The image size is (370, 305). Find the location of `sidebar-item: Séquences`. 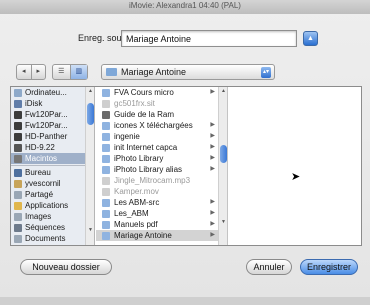

sidebar-item: Séquences is located at coordinates (52, 227).